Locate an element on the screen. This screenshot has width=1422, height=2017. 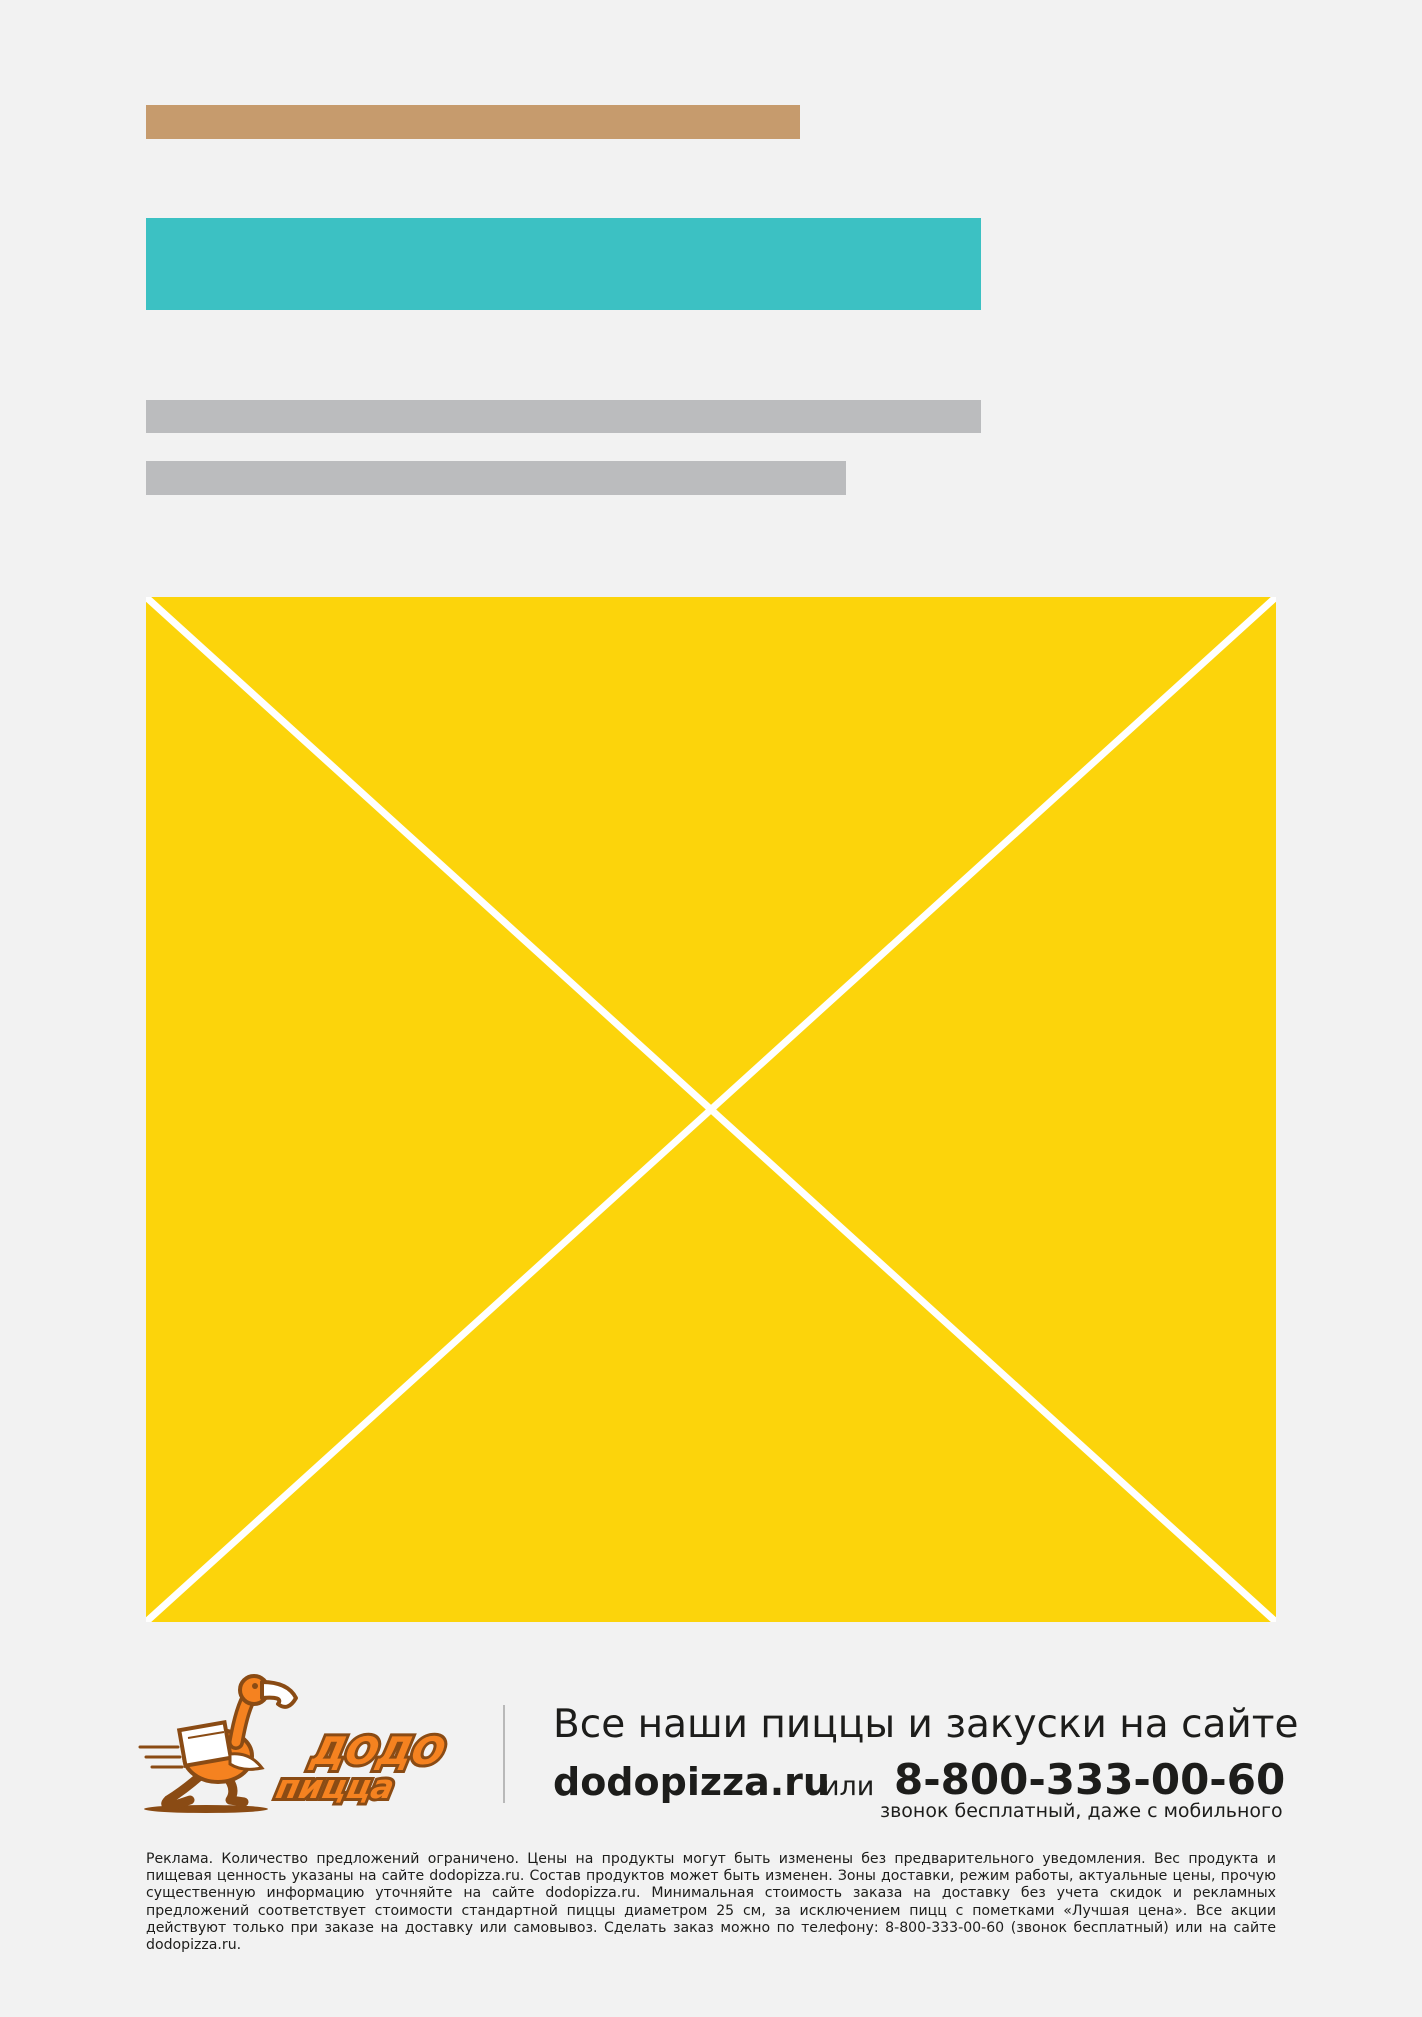
headline-placeholder-bar is located at coordinates (473, 122).